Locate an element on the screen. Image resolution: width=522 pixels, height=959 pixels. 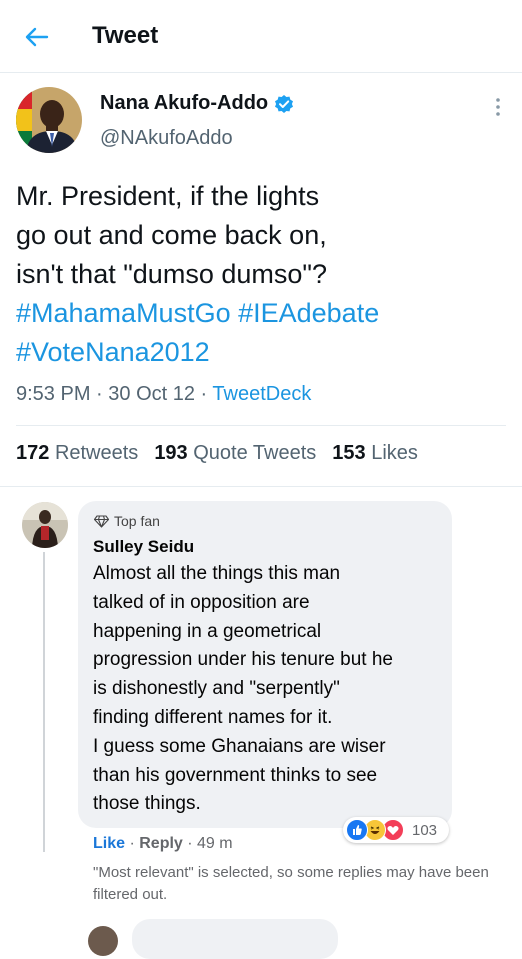
tweet-stats: 172 Retweets 193 Quote Tweets 153 Likes is located at coordinates (217, 453).